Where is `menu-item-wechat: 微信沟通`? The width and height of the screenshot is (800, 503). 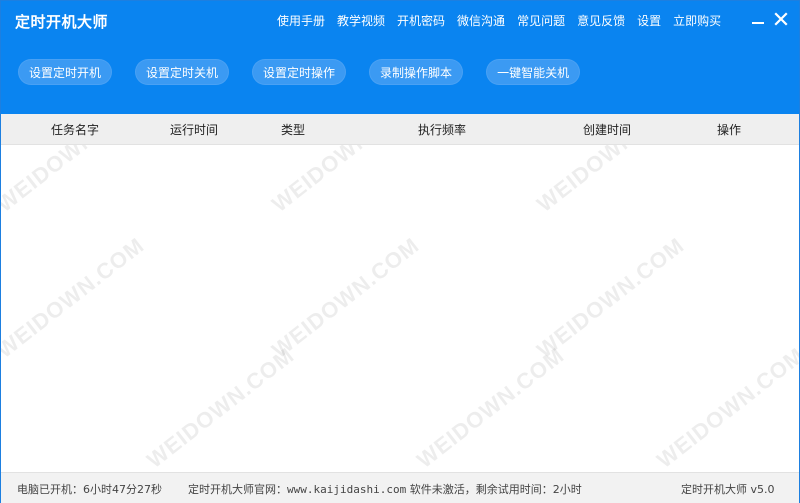 menu-item-wechat: 微信沟通 is located at coordinates (481, 21).